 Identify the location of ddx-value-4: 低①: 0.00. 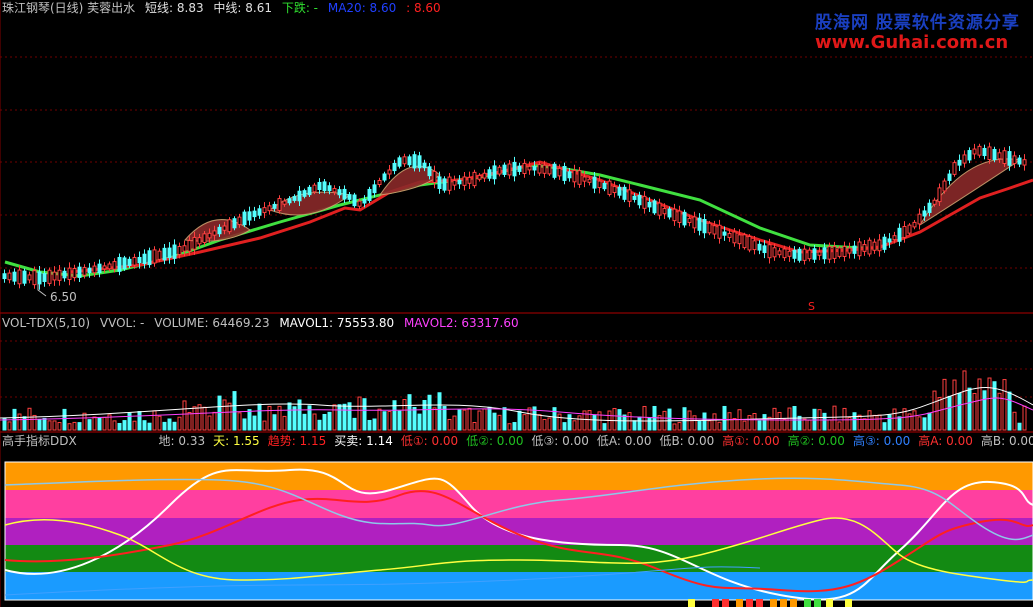
(429, 441).